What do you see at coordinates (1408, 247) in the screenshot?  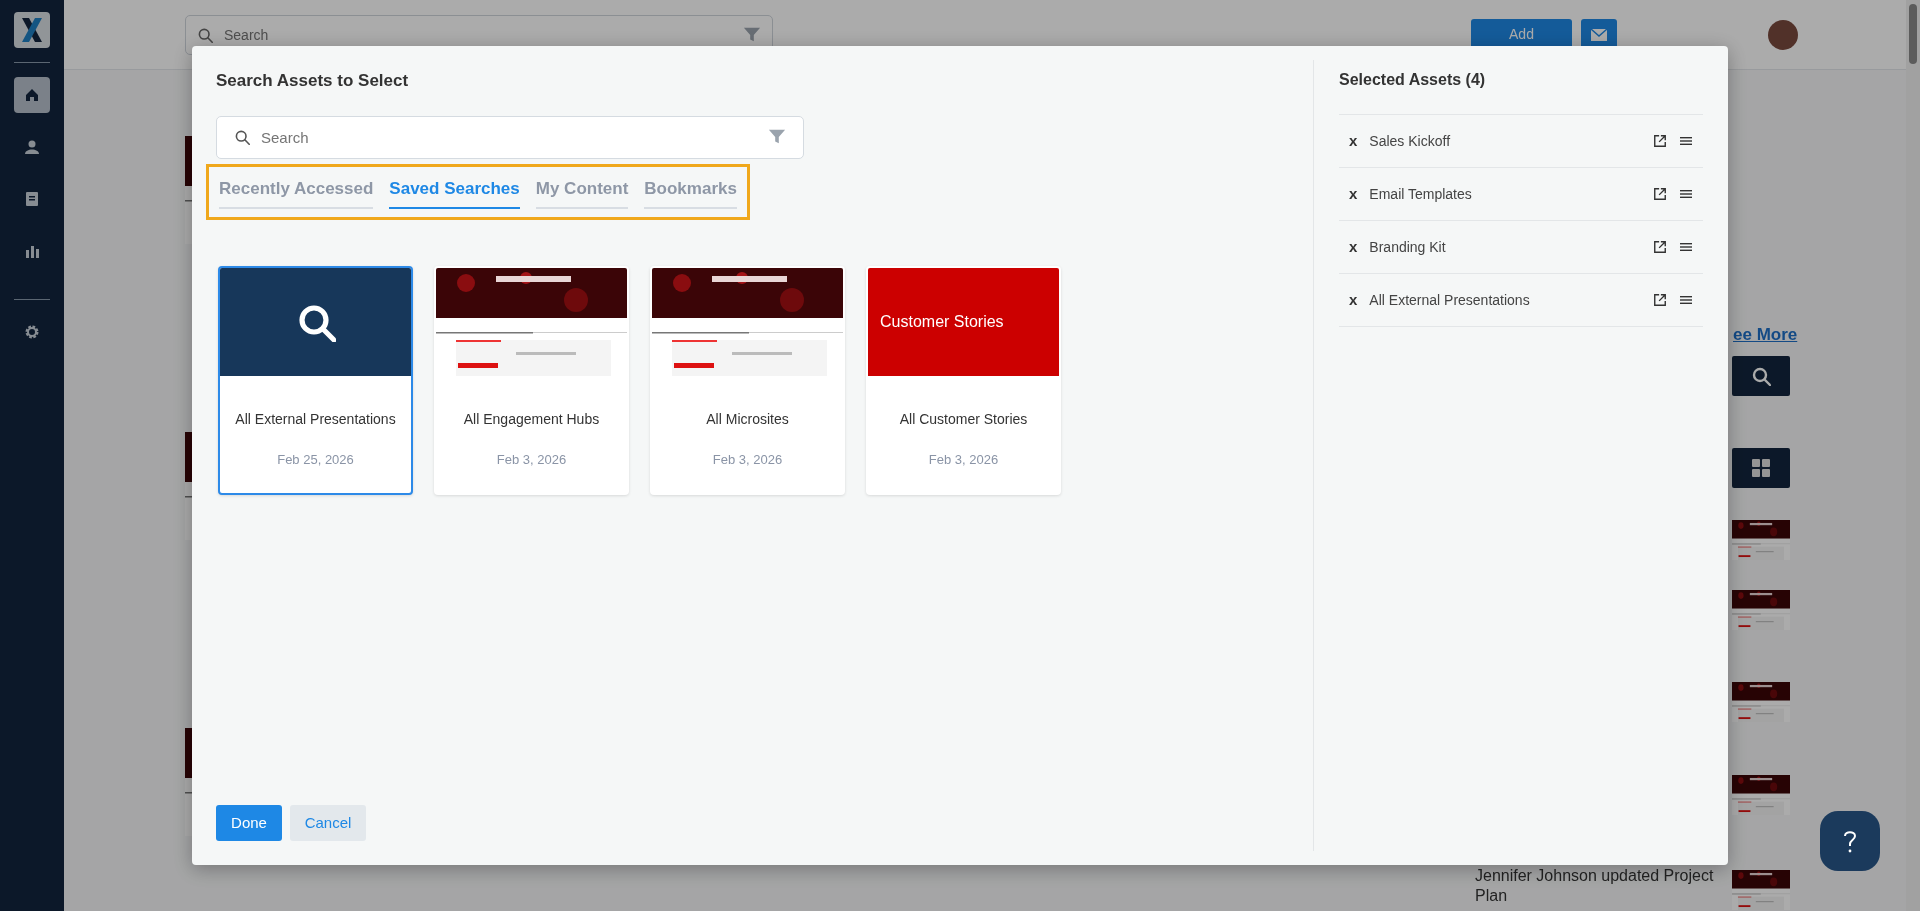 I see `asset-name: Branding Kit` at bounding box center [1408, 247].